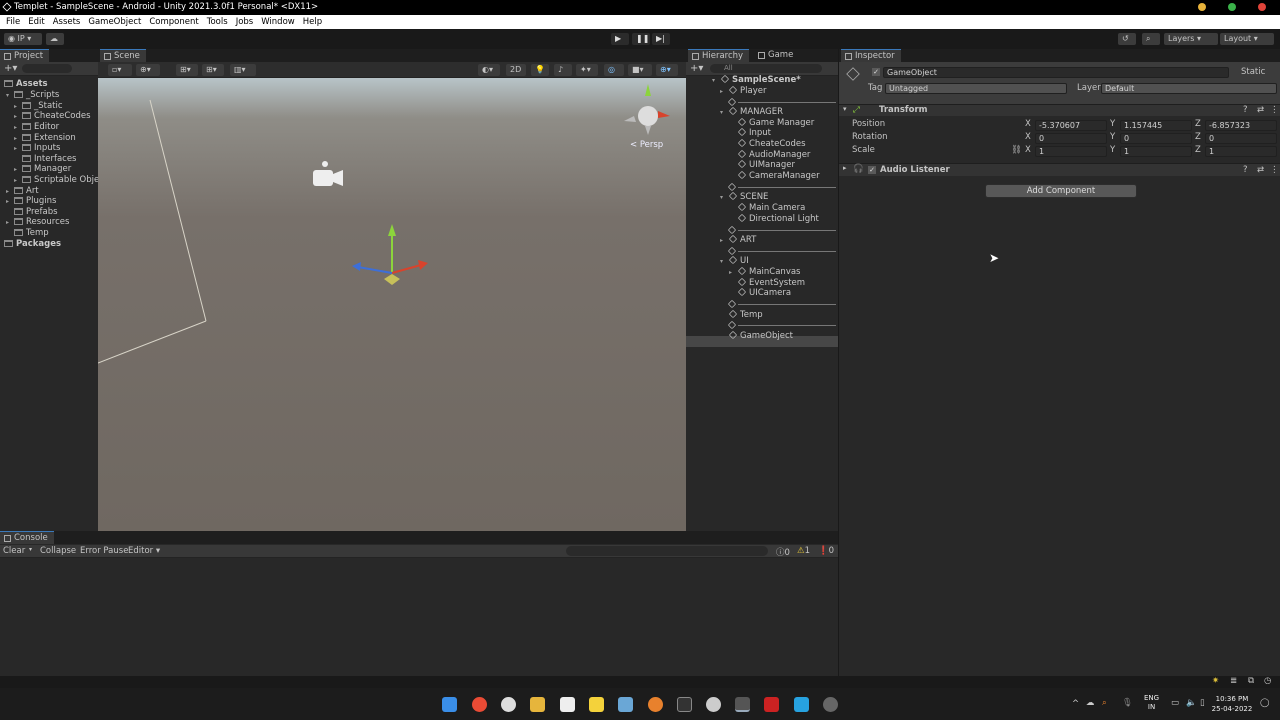 Image resolution: width=1280 pixels, height=720 pixels. I want to click on history-icon: ↺, so click(1127, 39).